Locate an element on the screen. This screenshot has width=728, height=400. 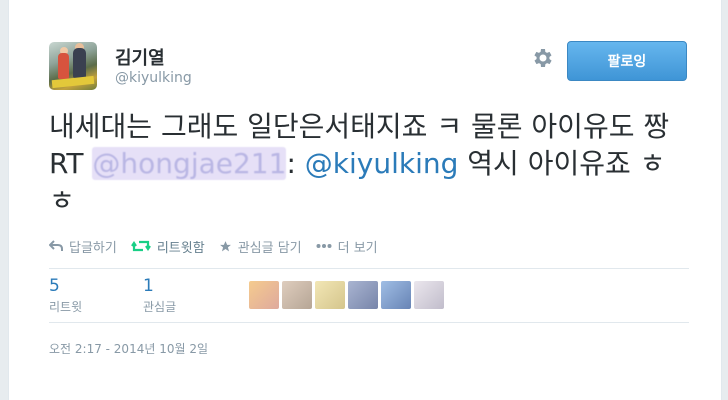
tweet-actions: 답글하기 리트윗함 관심글 담기 더 보기 is located at coordinates (220, 246).